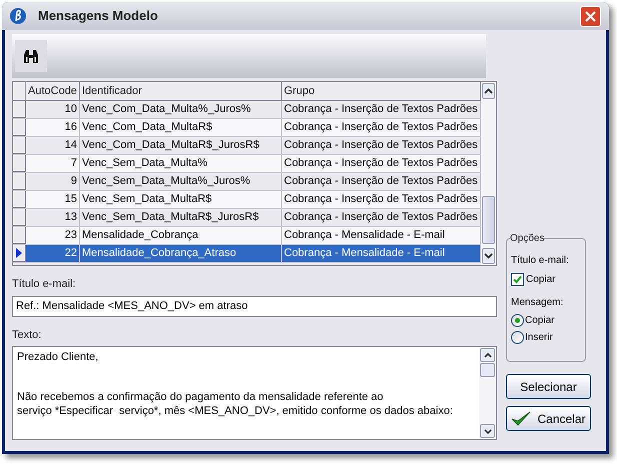  Describe the element at coordinates (53, 199) in the screenshot. I see `table-cell: 15` at that location.